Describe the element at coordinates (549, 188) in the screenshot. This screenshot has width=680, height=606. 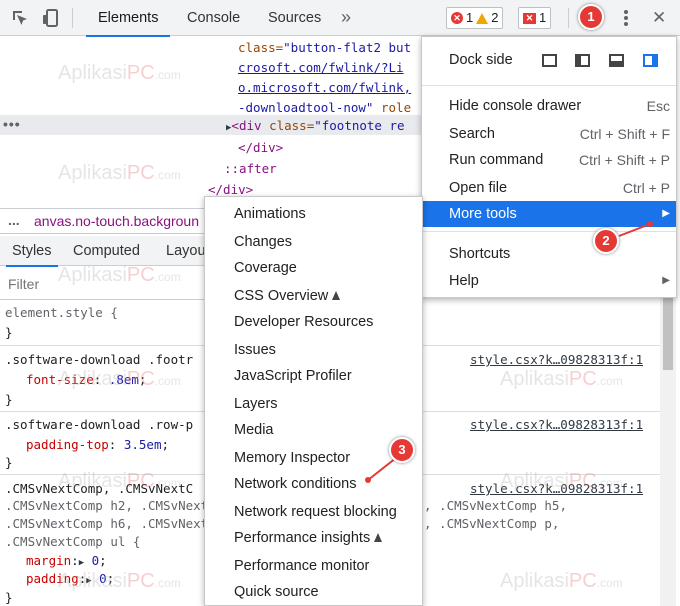
I see `menu-item-open-file: Open file Ctrl + P` at that location.